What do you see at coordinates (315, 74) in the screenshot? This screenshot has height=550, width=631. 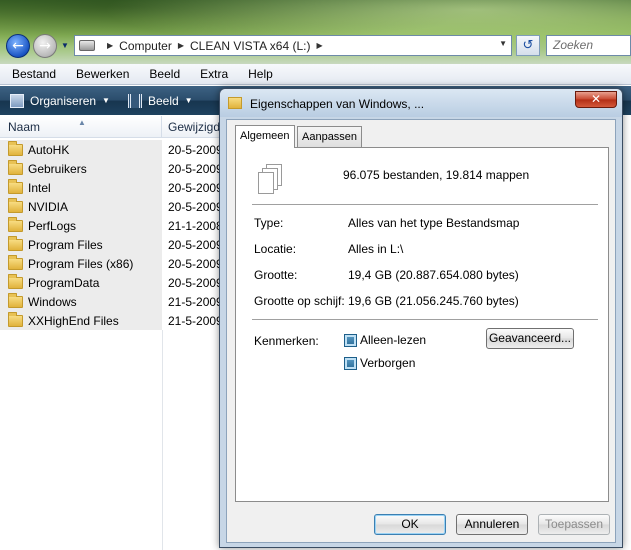 I see `menu-bar: Bestand Bewerken Beeld Extra Help` at bounding box center [315, 74].